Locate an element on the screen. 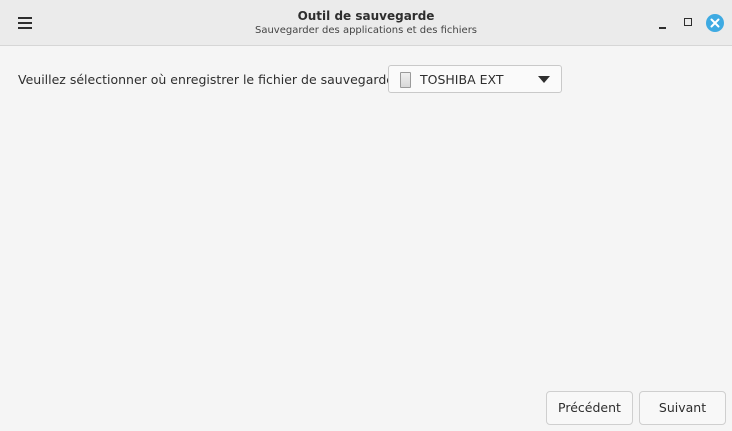  next-button: Suivant is located at coordinates (682, 408).